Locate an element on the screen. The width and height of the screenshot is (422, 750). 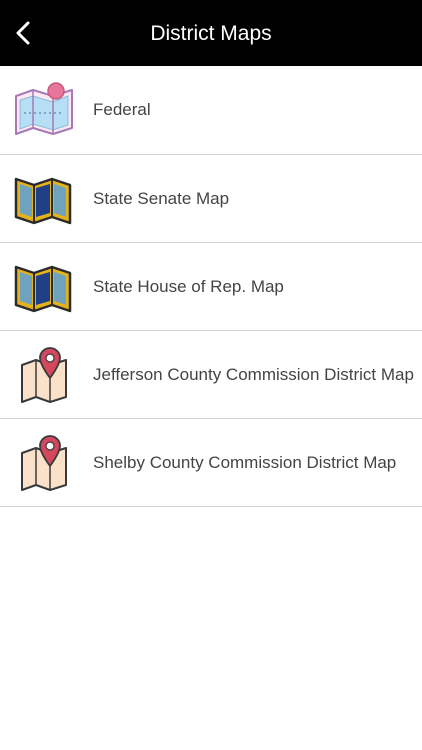
page-title: District Maps is located at coordinates (211, 33).